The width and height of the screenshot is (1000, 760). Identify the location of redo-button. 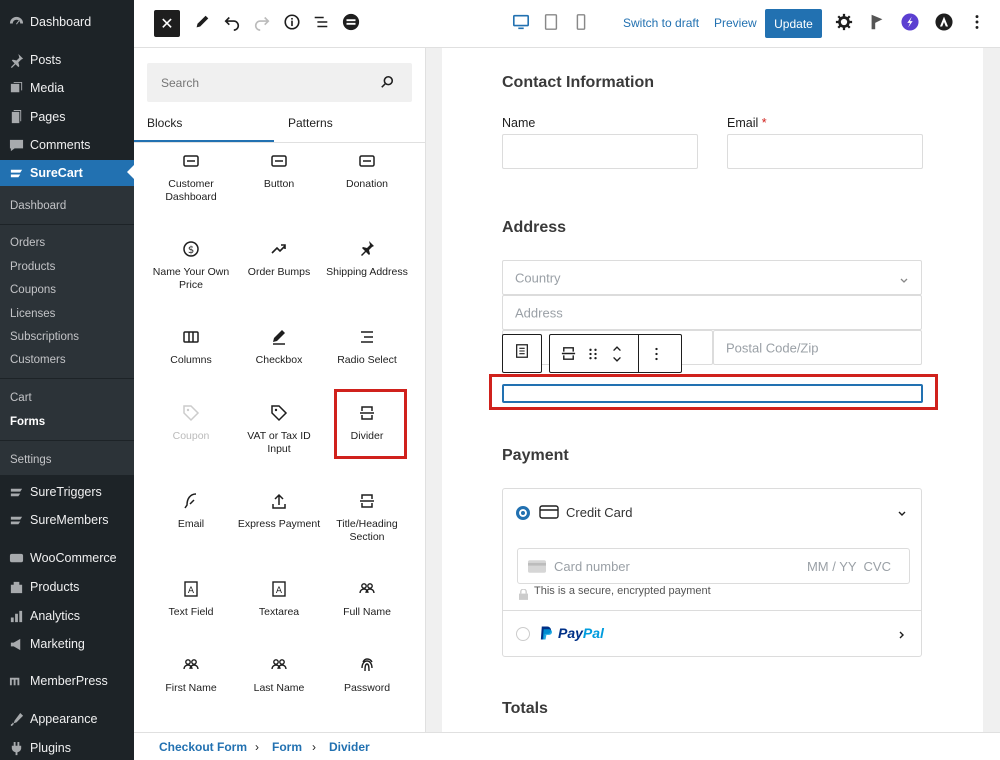
(262, 24).